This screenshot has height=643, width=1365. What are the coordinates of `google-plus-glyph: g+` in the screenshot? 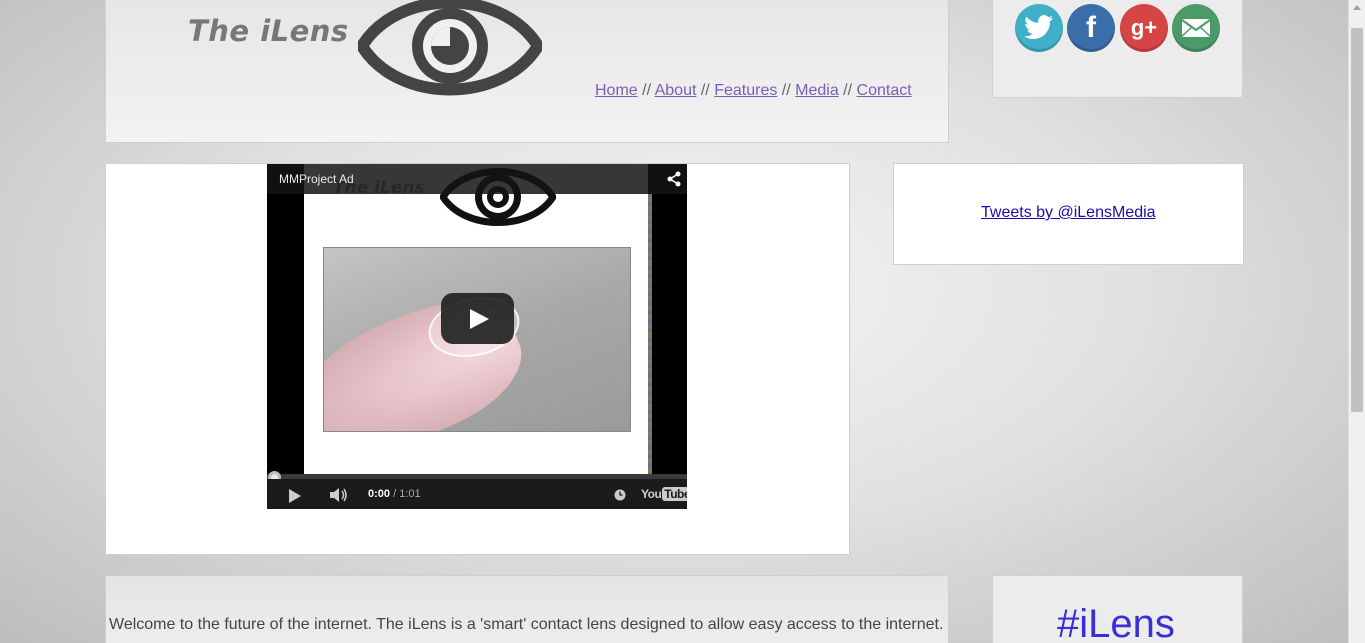 It's located at (1144, 27).